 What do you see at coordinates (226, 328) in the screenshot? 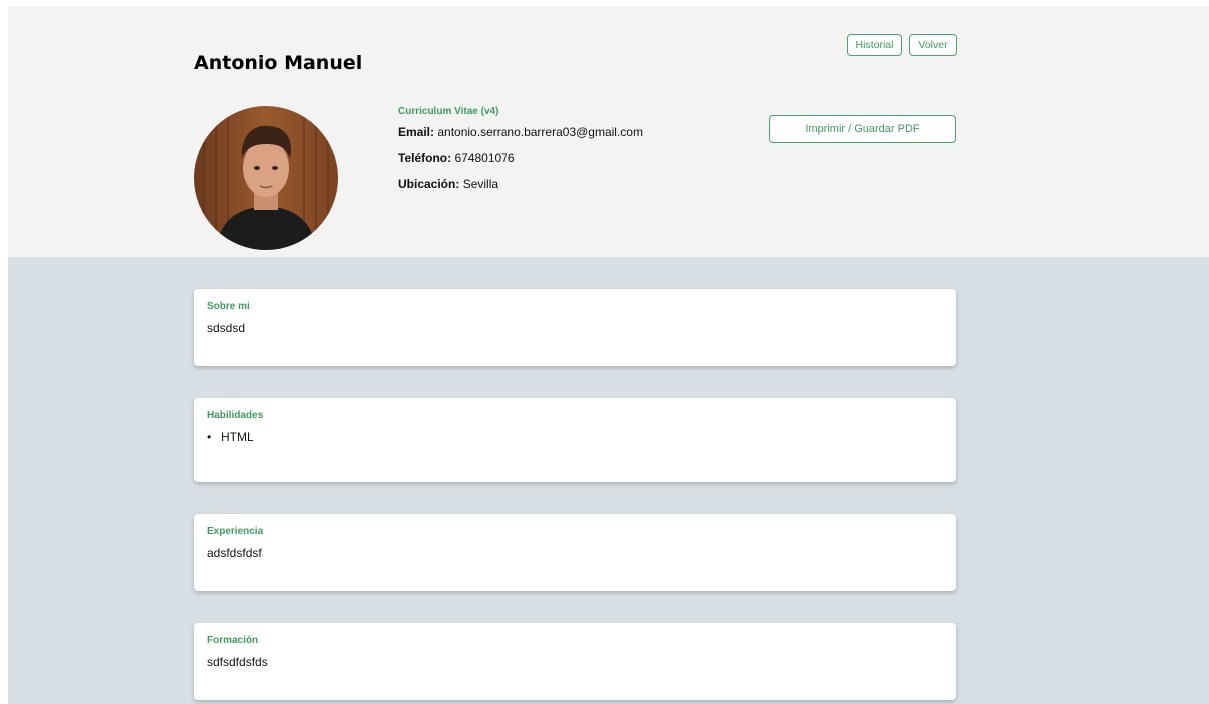
I see `section-about-text: sdsdsd` at bounding box center [226, 328].